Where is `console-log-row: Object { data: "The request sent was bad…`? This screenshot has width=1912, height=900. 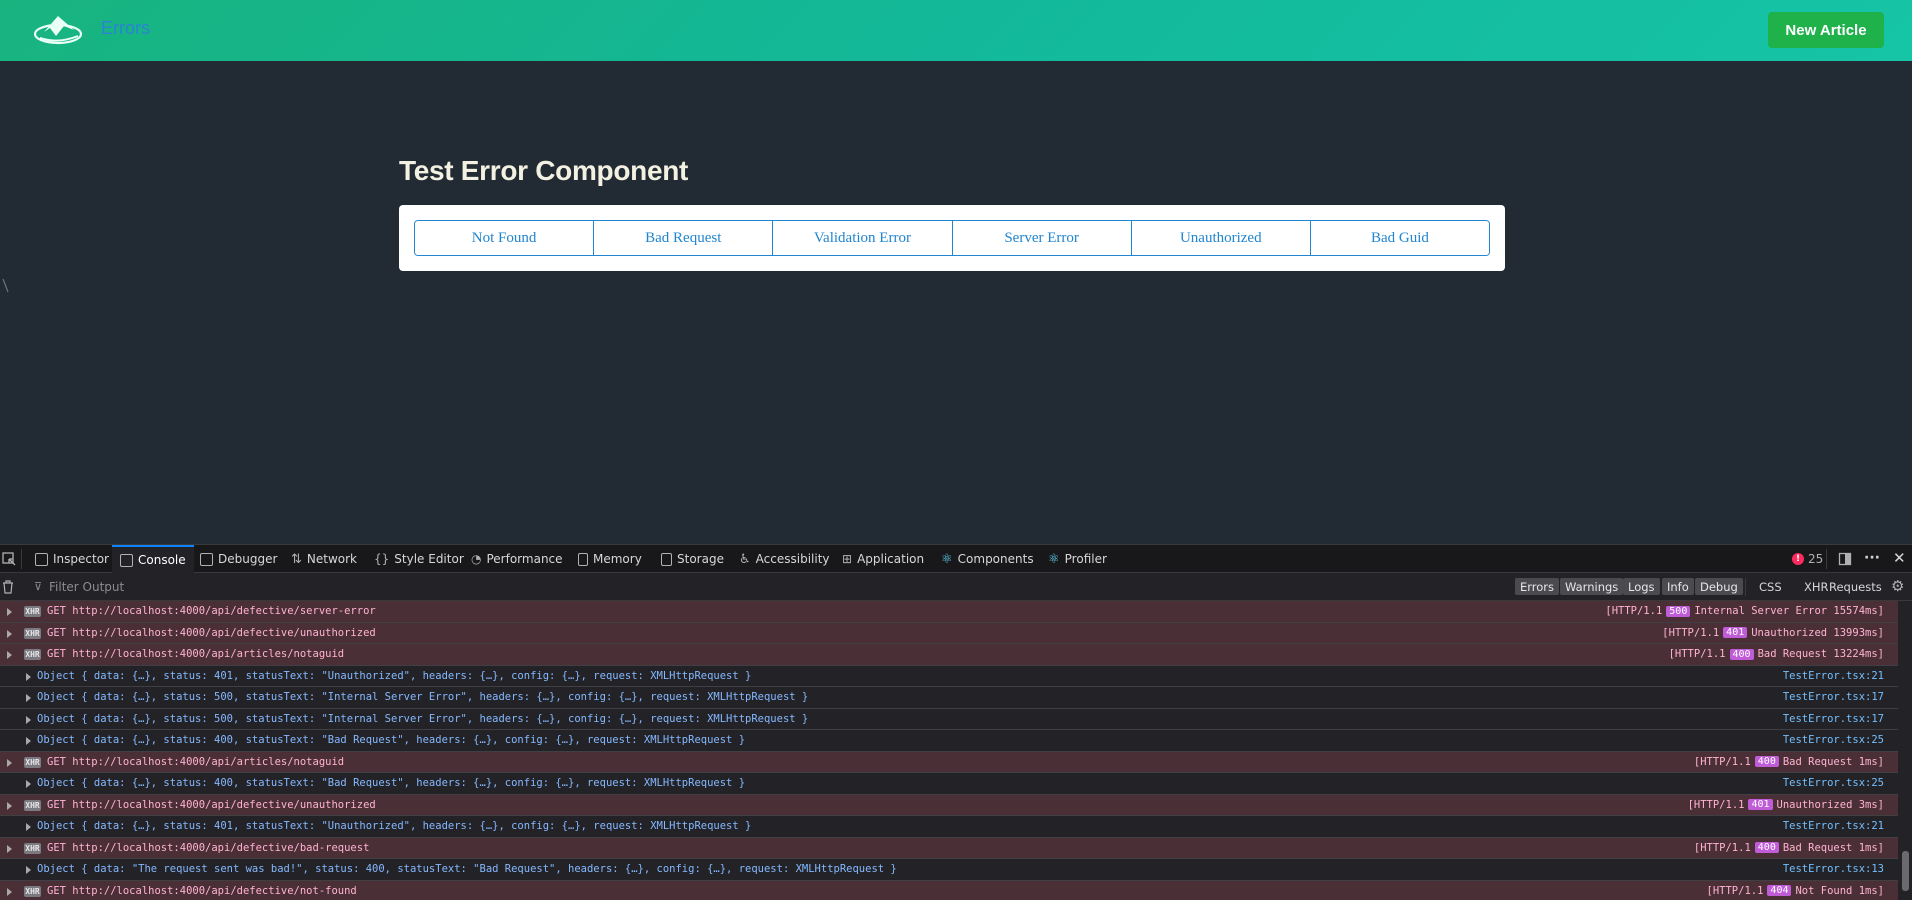 console-log-row: Object { data: "The request sent was bad… is located at coordinates (949, 870).